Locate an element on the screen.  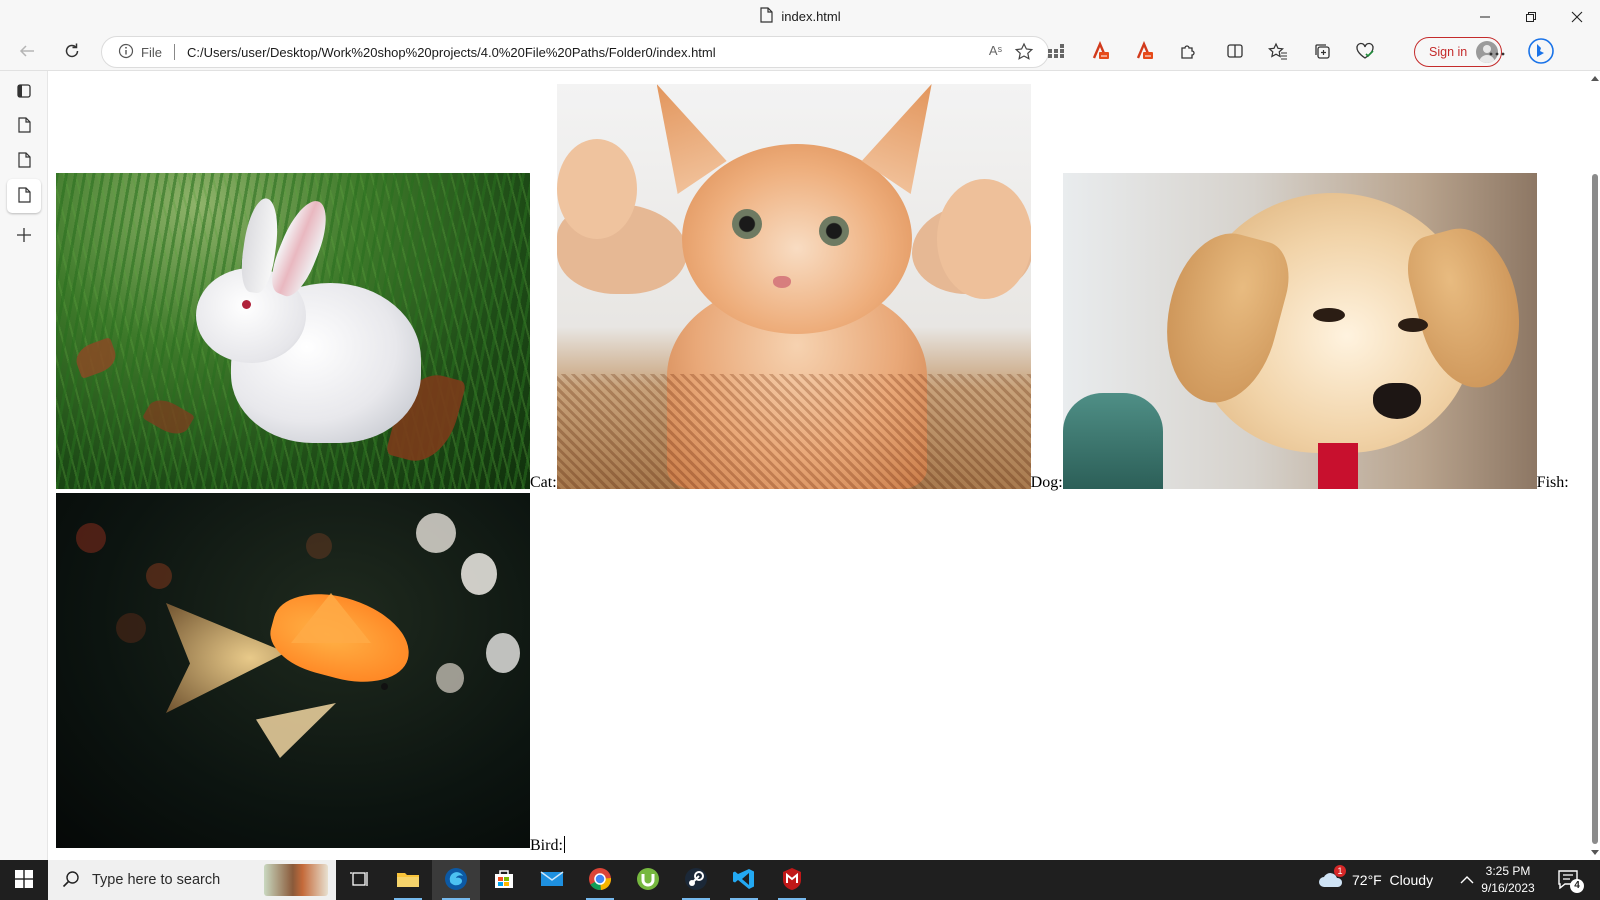
folder-icon is located at coordinates (408, 880).